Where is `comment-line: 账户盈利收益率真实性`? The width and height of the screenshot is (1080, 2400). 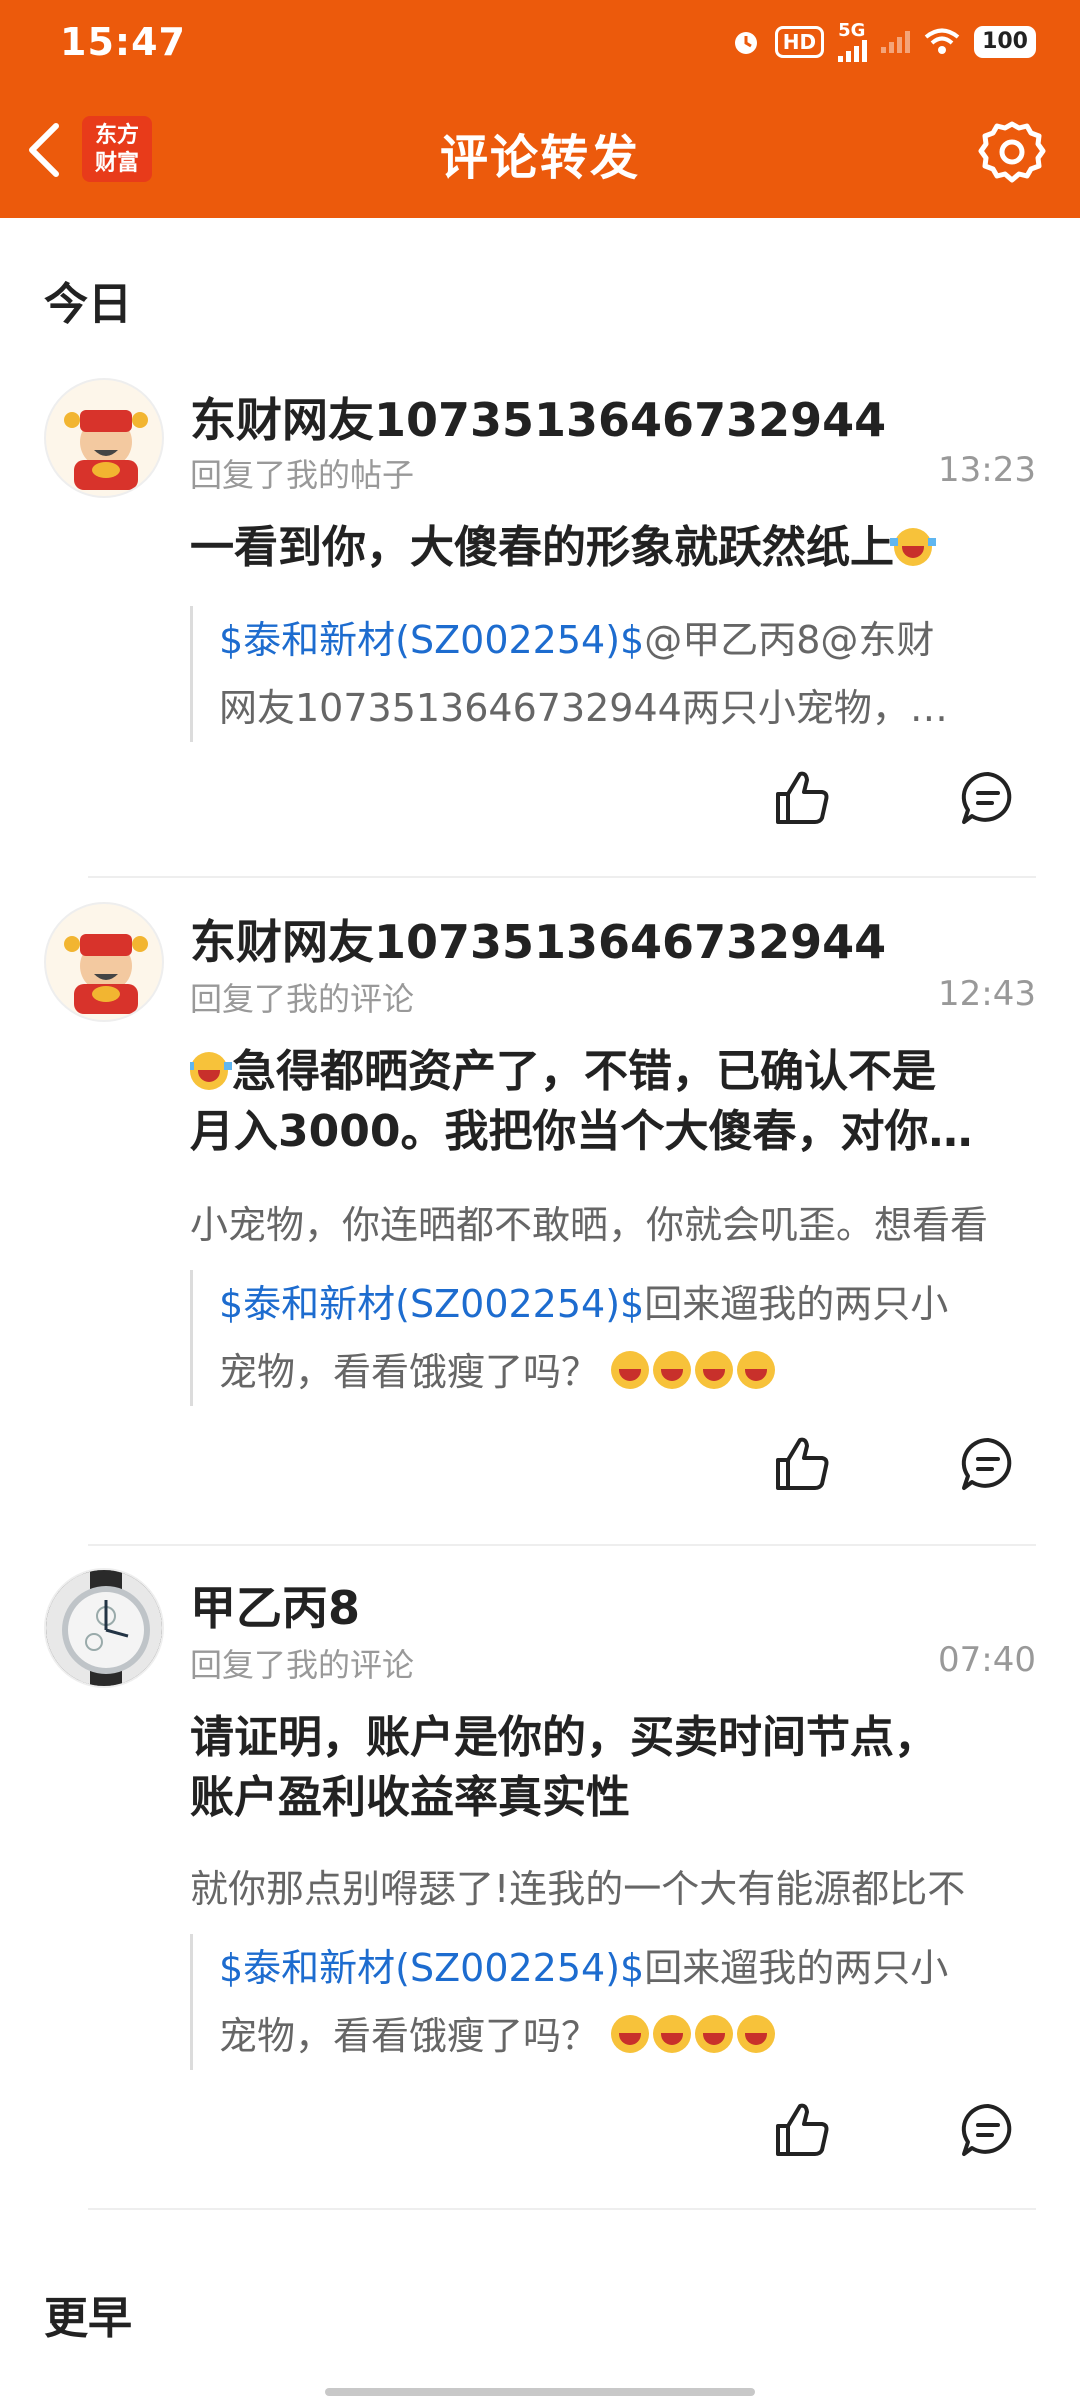
comment-line: 账户盈利收益率真实性 is located at coordinates (410, 1797).